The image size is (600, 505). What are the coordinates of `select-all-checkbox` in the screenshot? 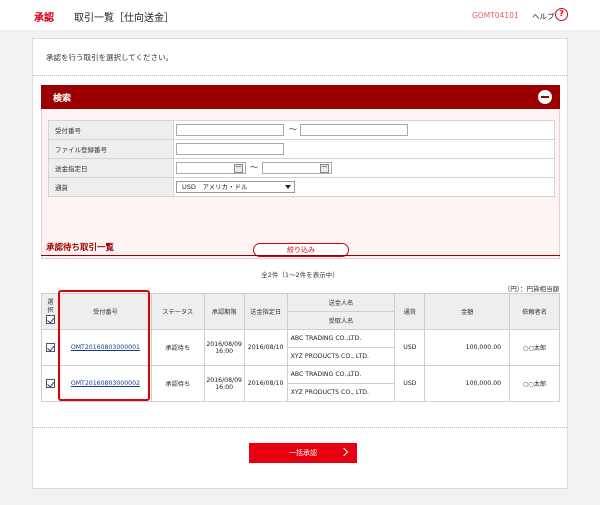 It's located at (50, 319).